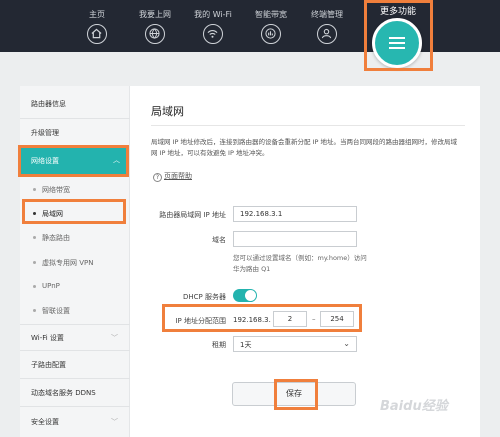 This screenshot has width=500, height=437. Describe the element at coordinates (75, 133) in the screenshot. I see `sidebar-item-upgrade: 升级管理` at that location.